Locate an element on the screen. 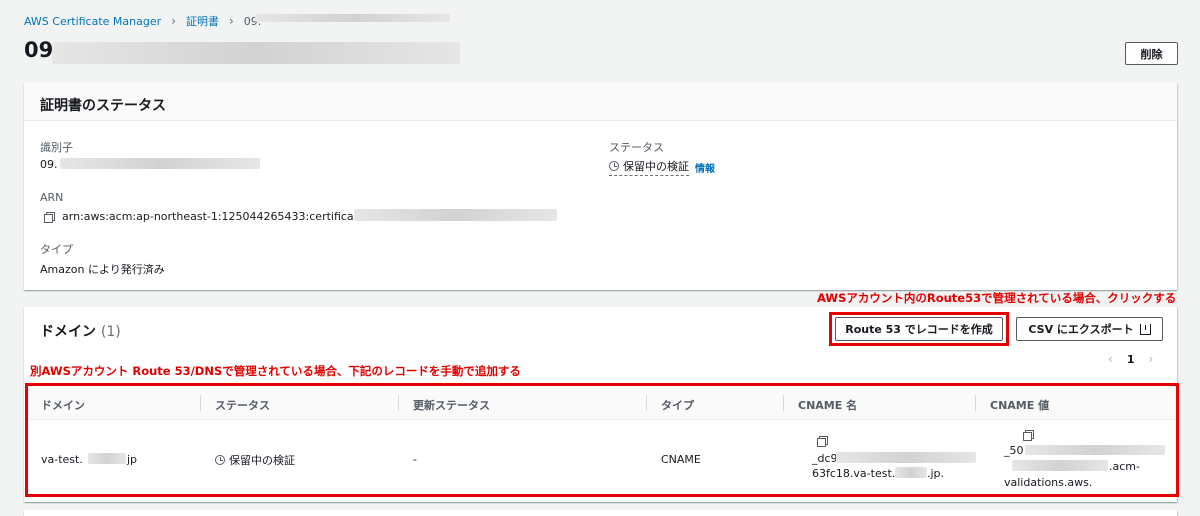 This screenshot has height=516, width=1200. domain-panel-title-row: ドメイン (1) is located at coordinates (80, 331).